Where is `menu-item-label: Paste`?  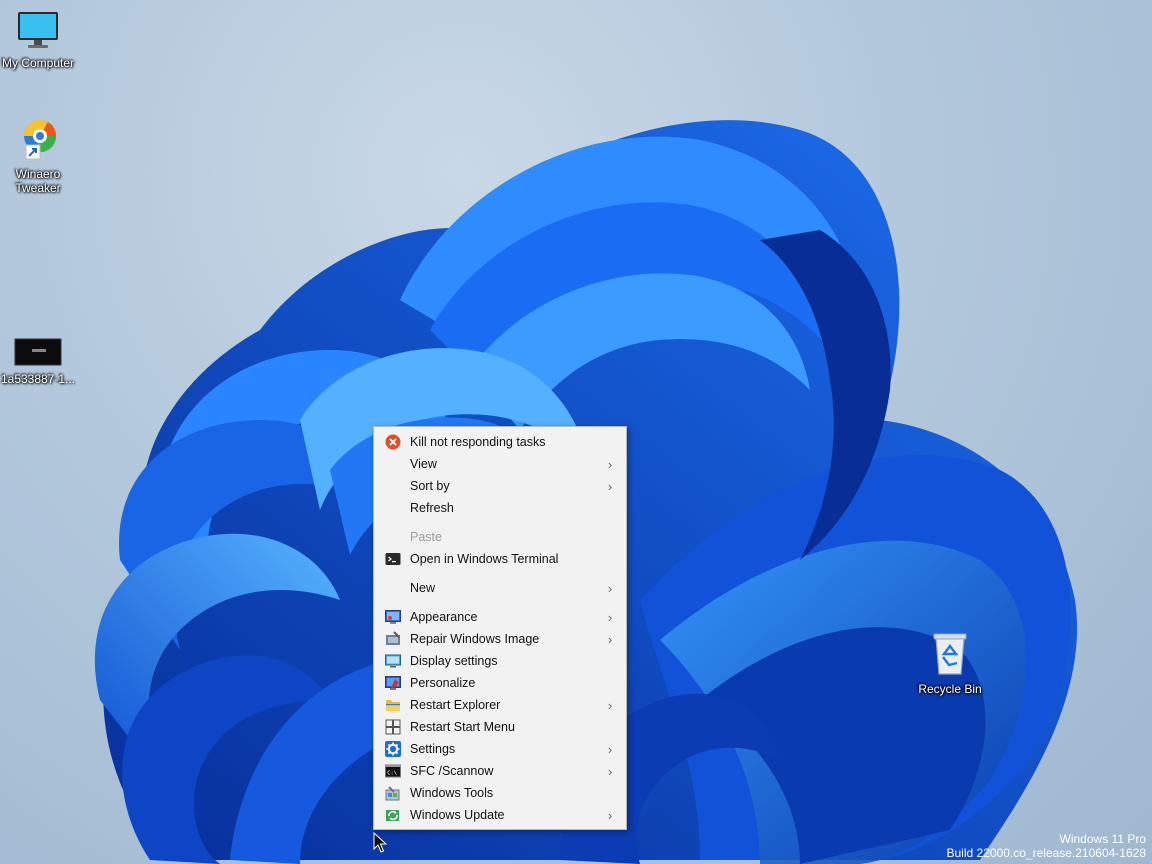
menu-item-label: Paste is located at coordinates (426, 537).